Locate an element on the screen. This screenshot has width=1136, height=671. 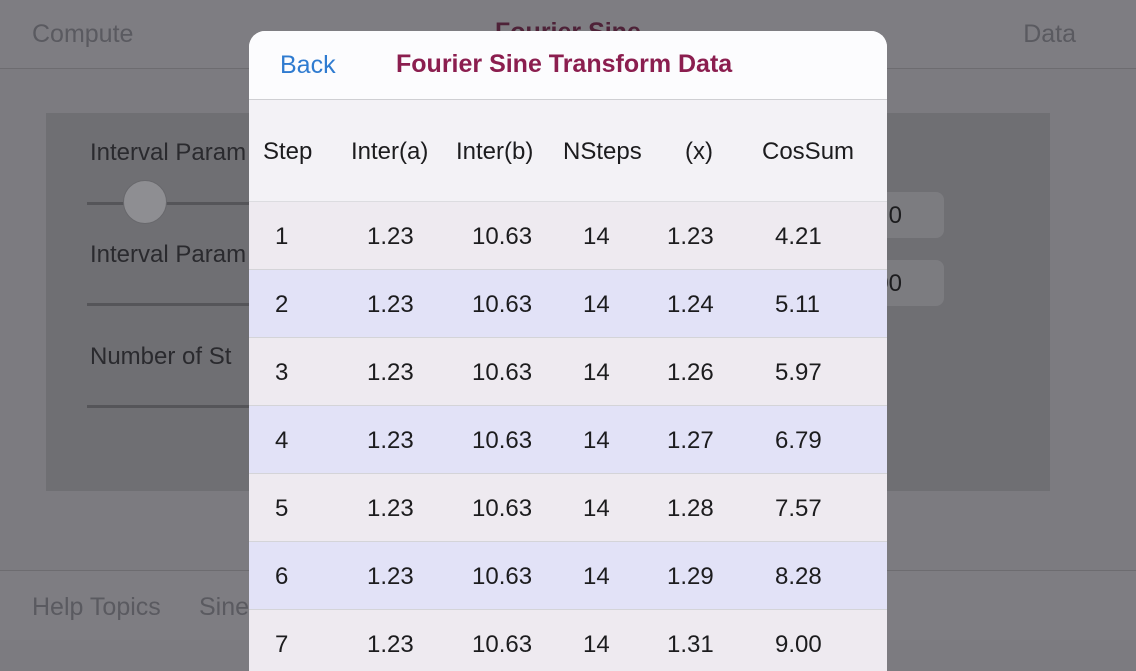
interval-a-slider-thumb is located at coordinates (145, 202).